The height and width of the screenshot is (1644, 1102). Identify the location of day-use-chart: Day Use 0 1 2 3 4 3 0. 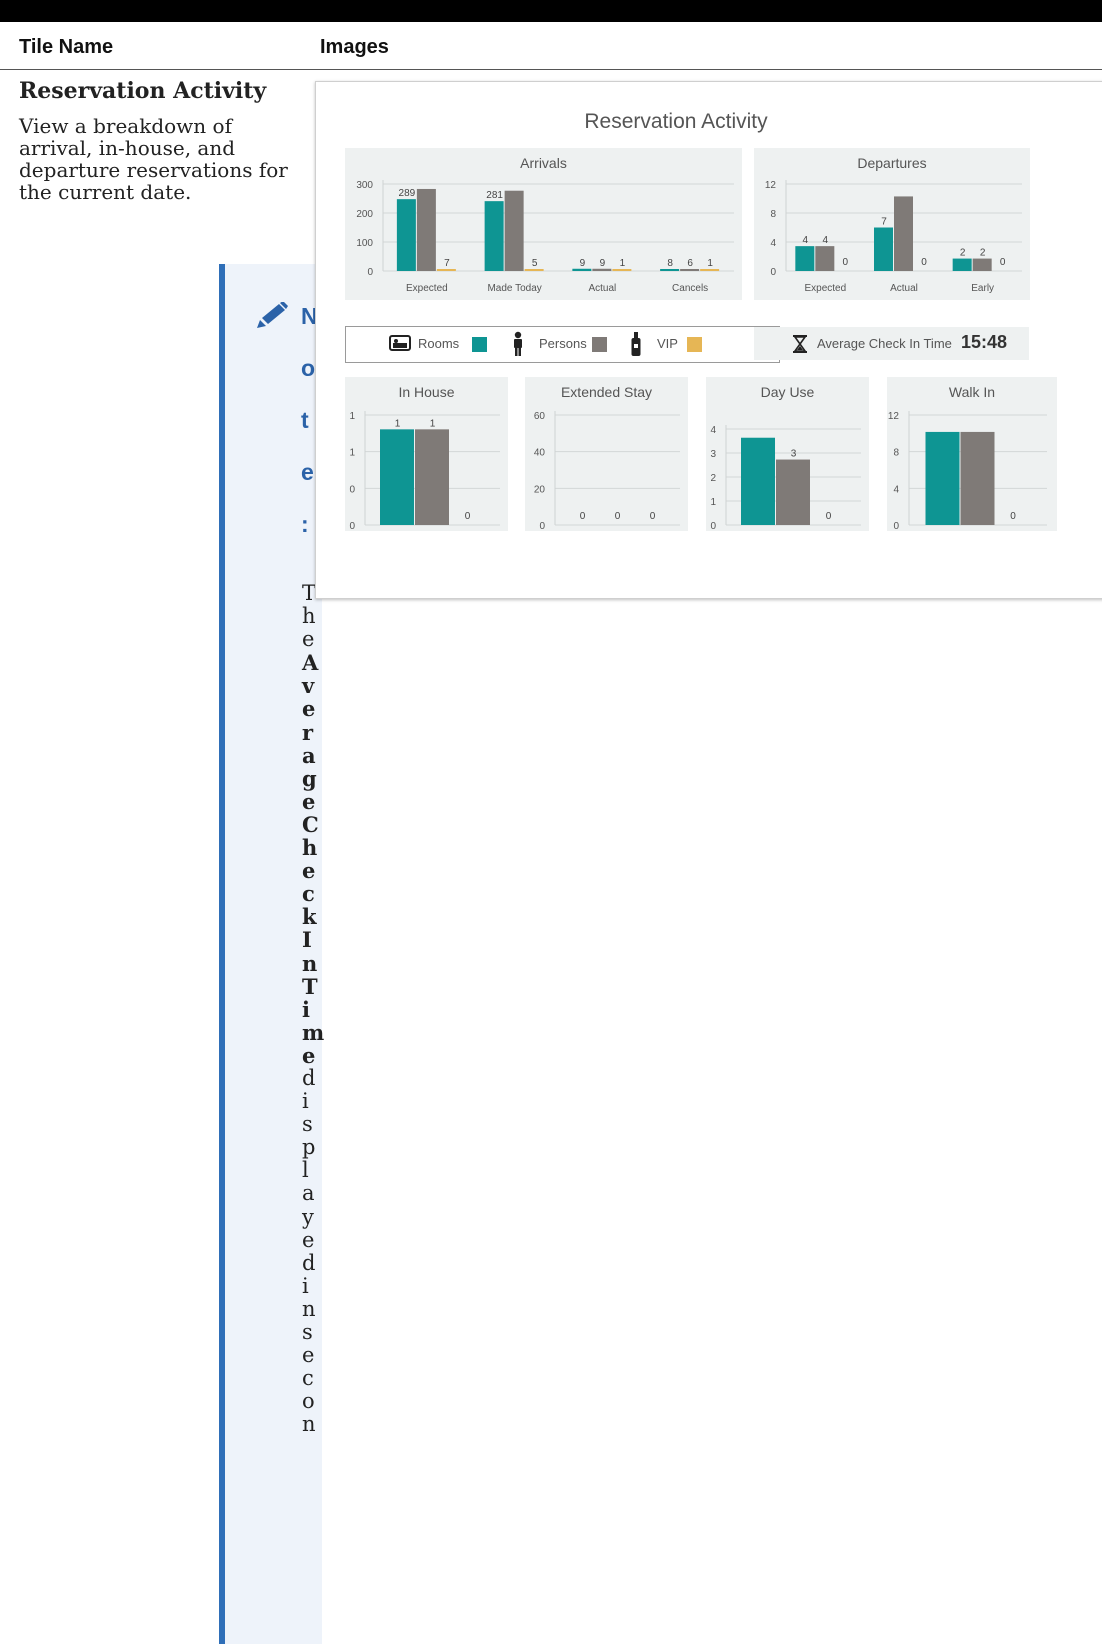
(787, 454).